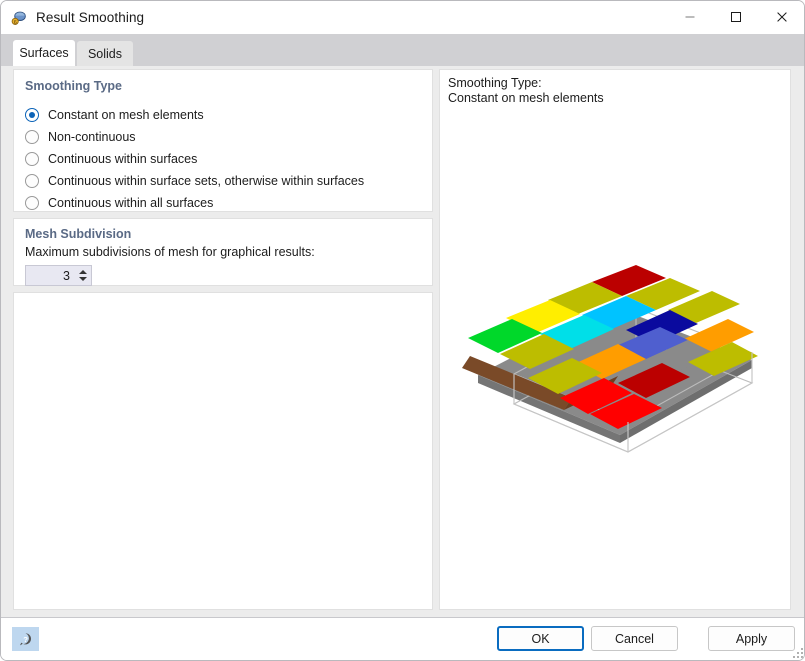 The image size is (805, 661). I want to click on radio-label: Continuous within surfaces, so click(123, 159).